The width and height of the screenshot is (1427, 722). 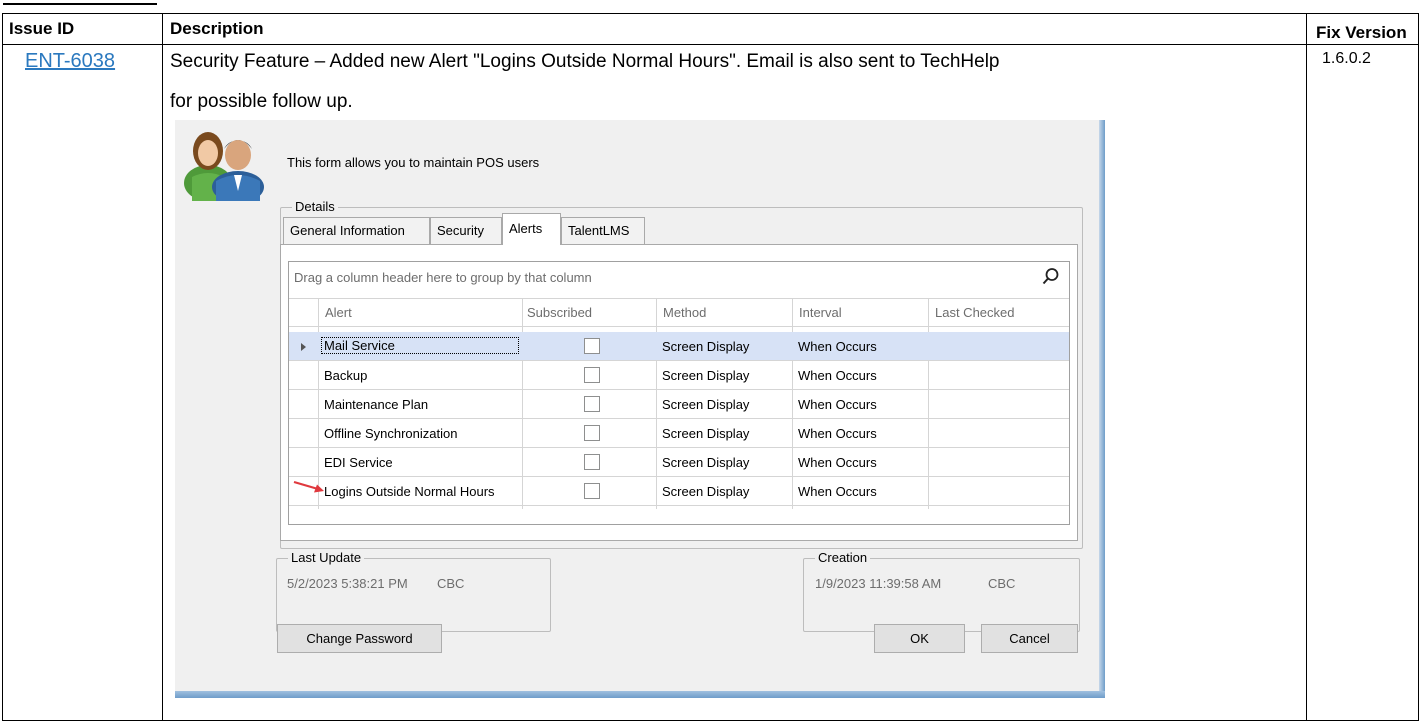 I want to click on column-header-method: Method, so click(x=684, y=312).